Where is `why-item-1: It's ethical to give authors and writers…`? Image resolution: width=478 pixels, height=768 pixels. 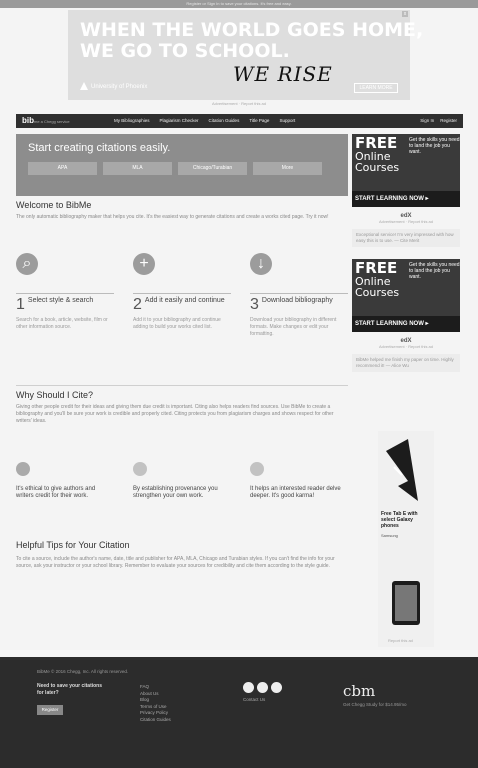 why-item-1: It's ethical to give authors and writers… is located at coordinates (65, 481).